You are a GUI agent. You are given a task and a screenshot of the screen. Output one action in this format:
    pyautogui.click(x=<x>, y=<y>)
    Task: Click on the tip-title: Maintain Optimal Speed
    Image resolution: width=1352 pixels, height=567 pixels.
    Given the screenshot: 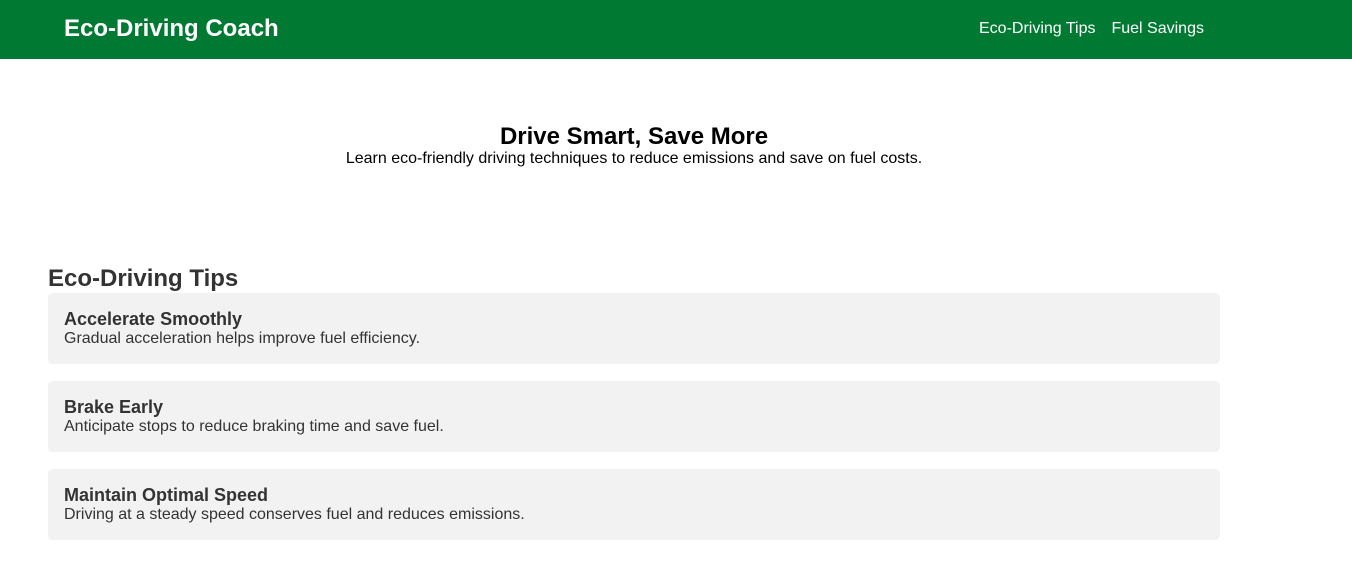 What is the action you would take?
    pyautogui.click(x=166, y=495)
    